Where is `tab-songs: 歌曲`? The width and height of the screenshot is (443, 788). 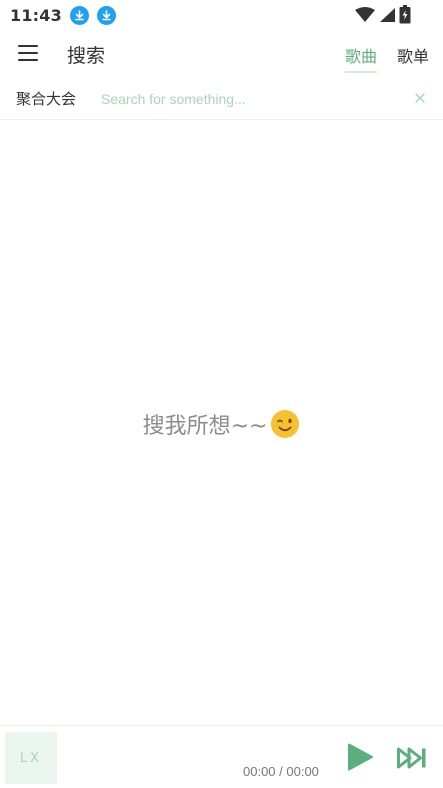 tab-songs: 歌曲 is located at coordinates (361, 58).